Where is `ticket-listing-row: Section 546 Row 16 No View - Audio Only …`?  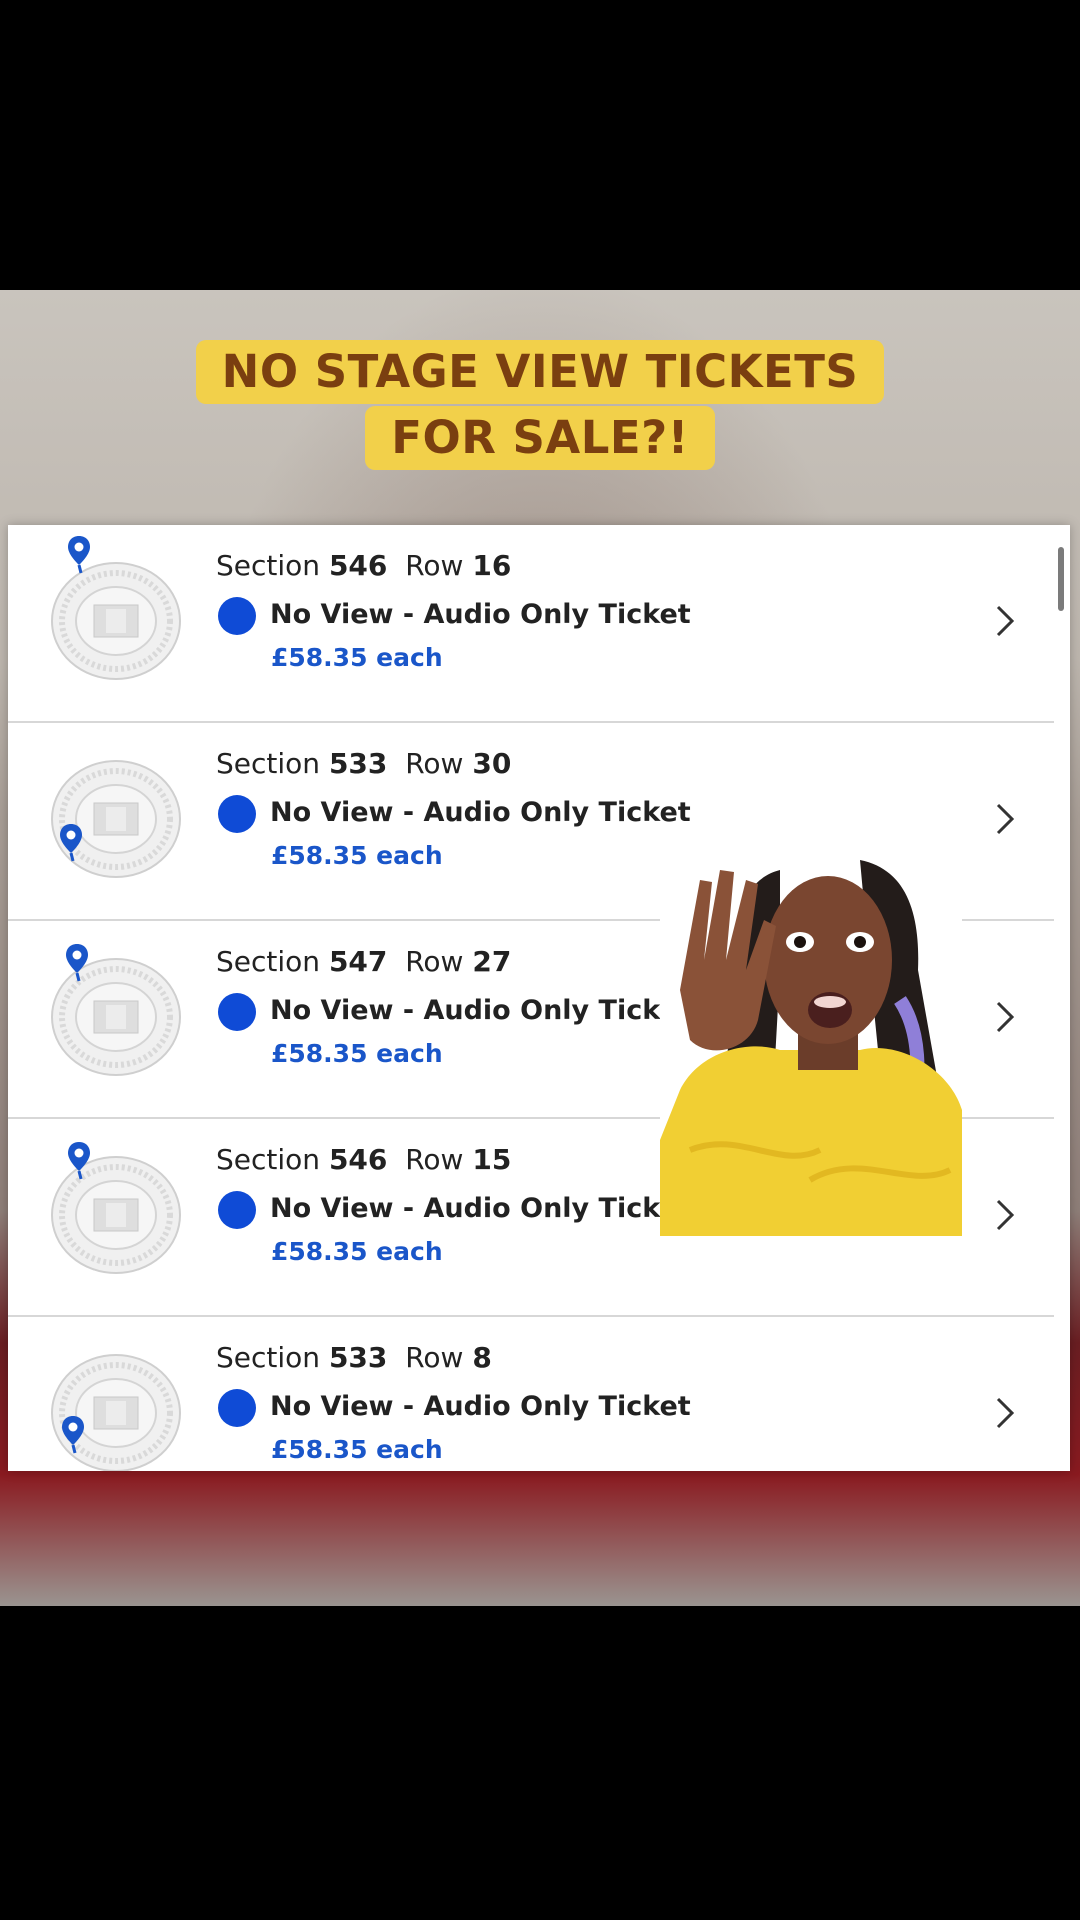 ticket-listing-row: Section 546 Row 16 No View - Audio Only … is located at coordinates (531, 624).